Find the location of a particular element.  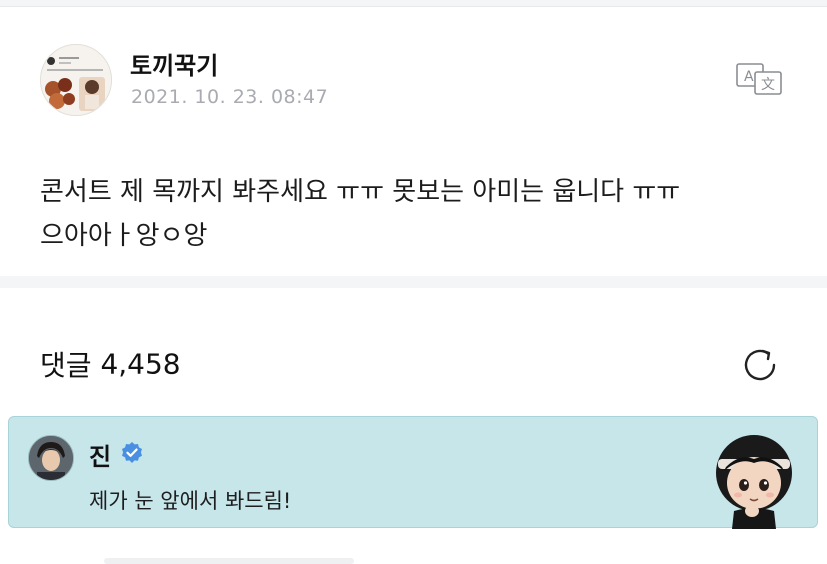

section-divider is located at coordinates (413, 282).